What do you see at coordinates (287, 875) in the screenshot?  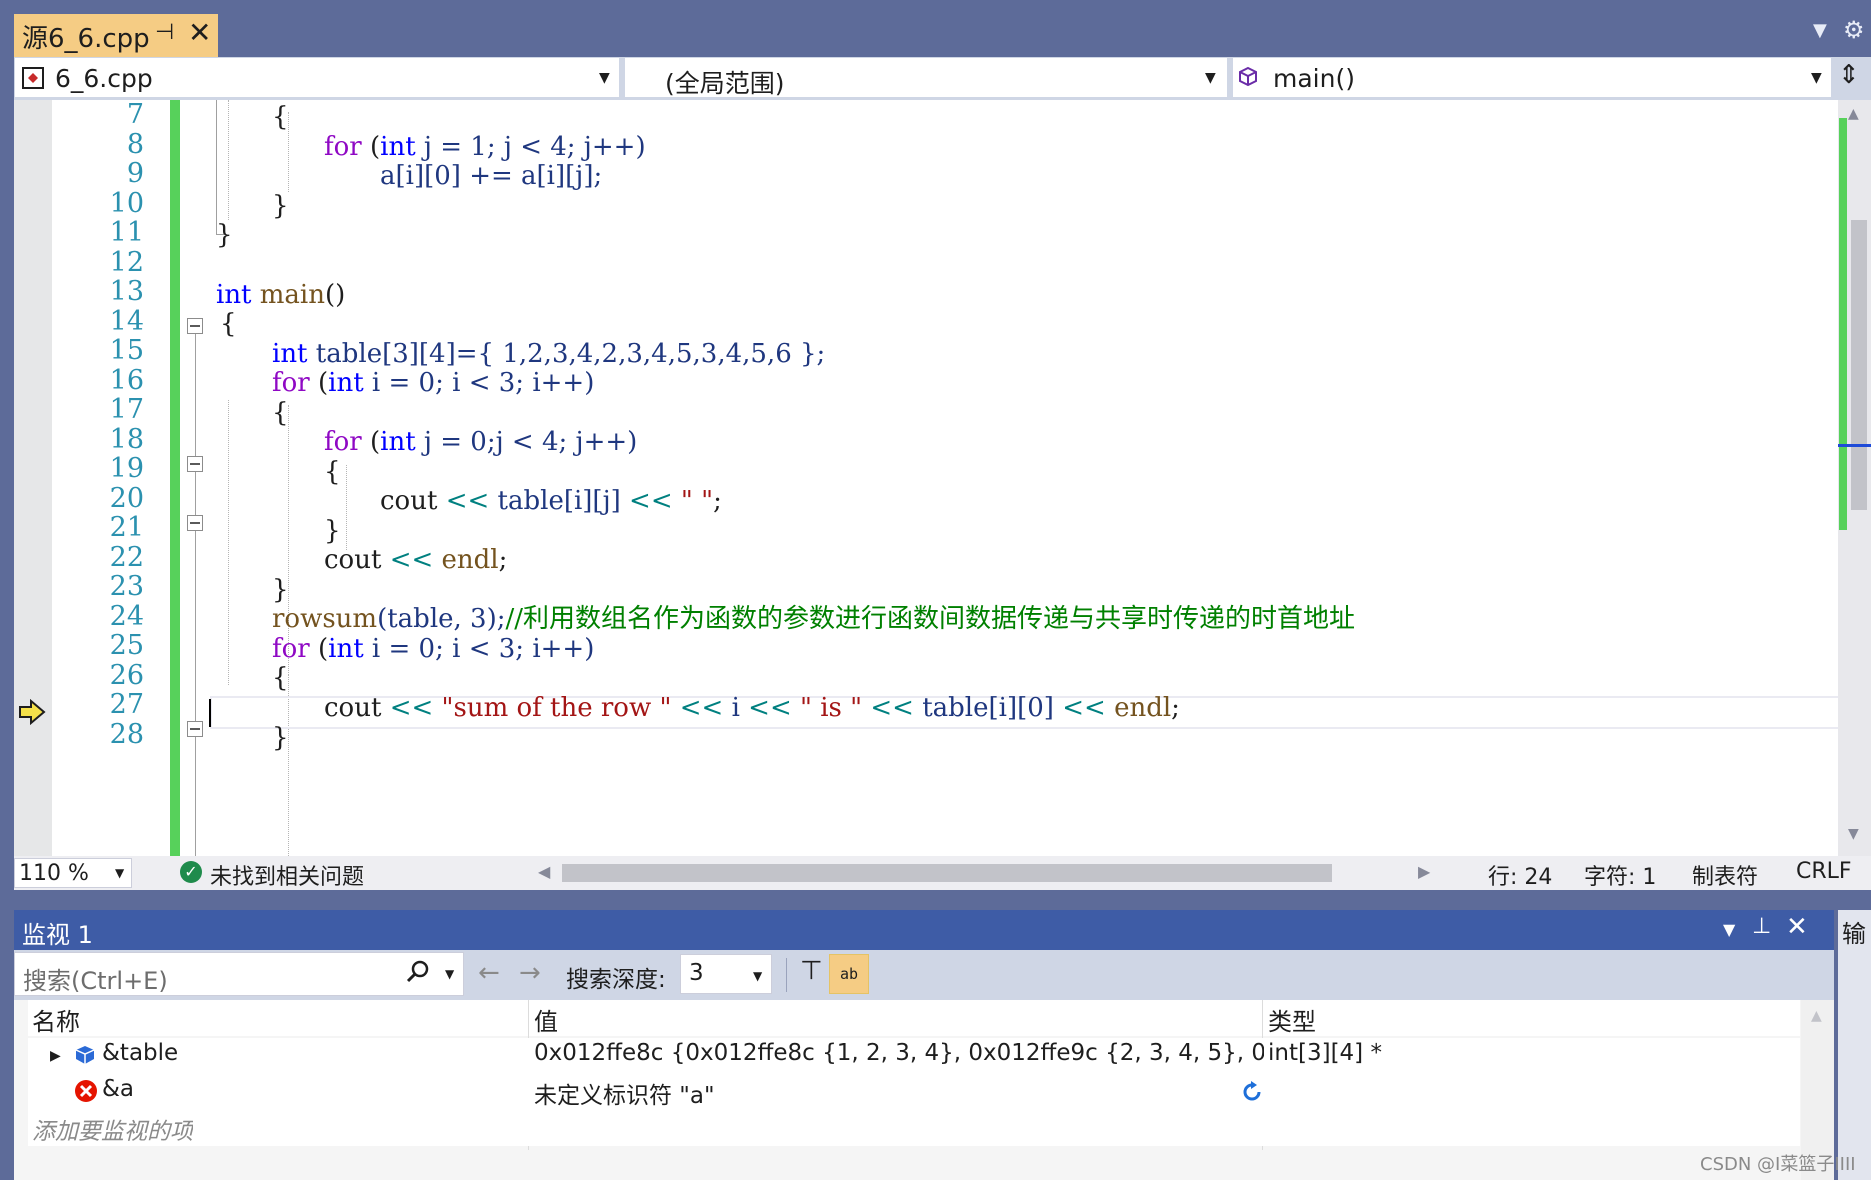 I see `issues-status: 未找到相关问题` at bounding box center [287, 875].